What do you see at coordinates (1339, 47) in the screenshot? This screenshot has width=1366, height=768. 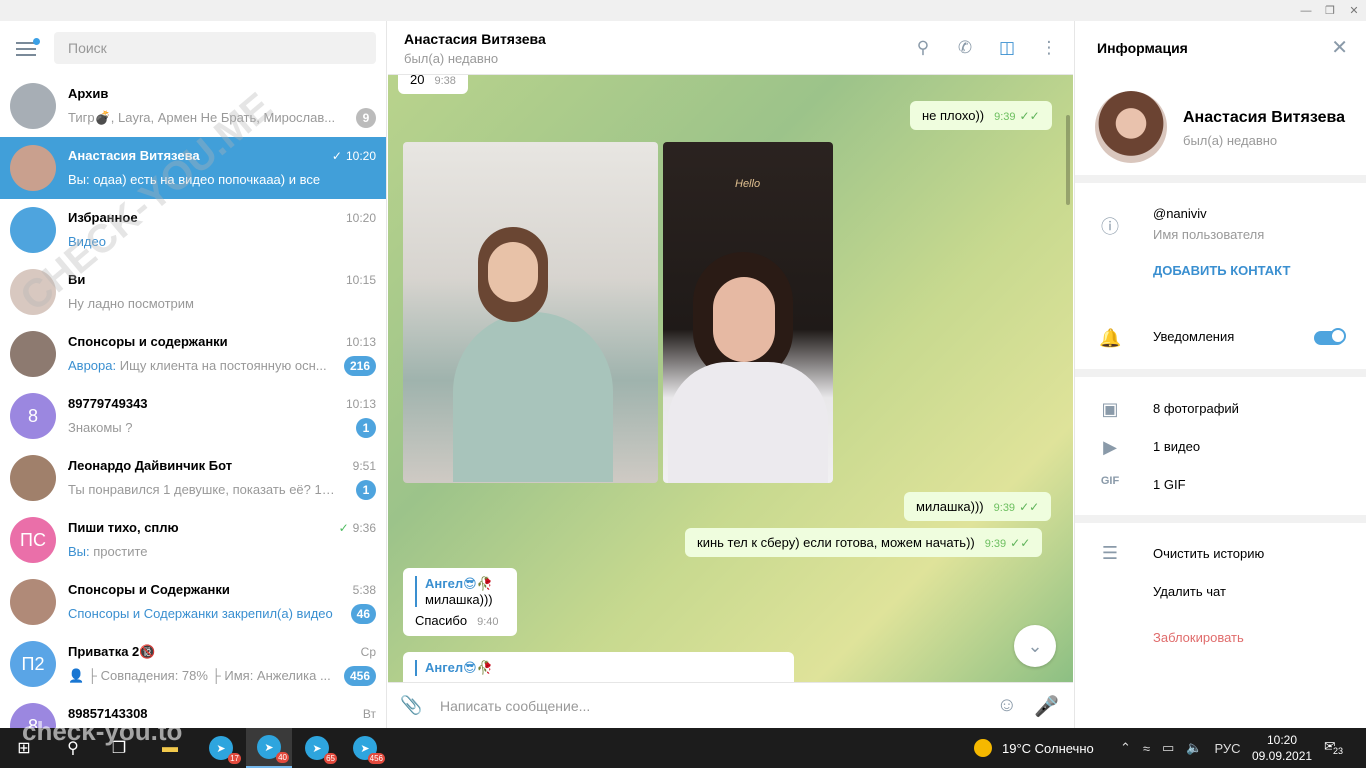 I see `close-icon: ✕` at bounding box center [1339, 47].